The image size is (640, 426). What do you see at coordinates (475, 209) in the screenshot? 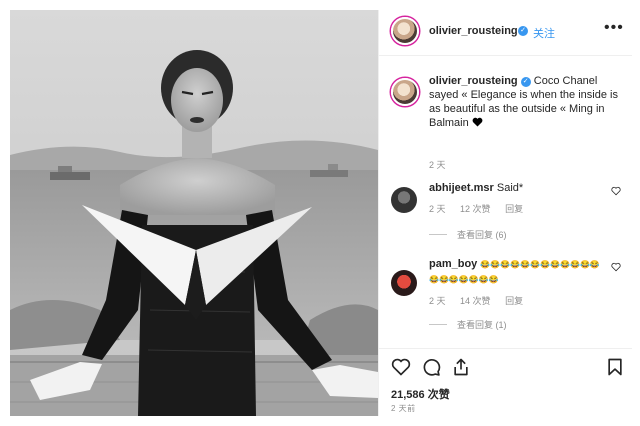
I see `comment-likes: 12 次赞` at bounding box center [475, 209].